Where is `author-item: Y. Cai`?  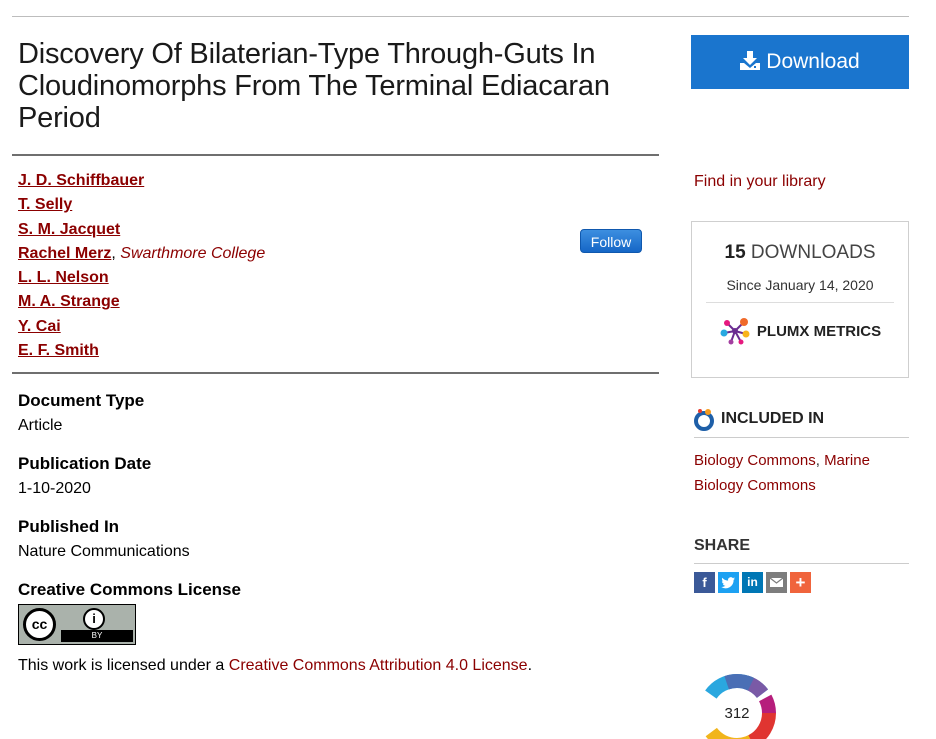 author-item: Y. Cai is located at coordinates (338, 327).